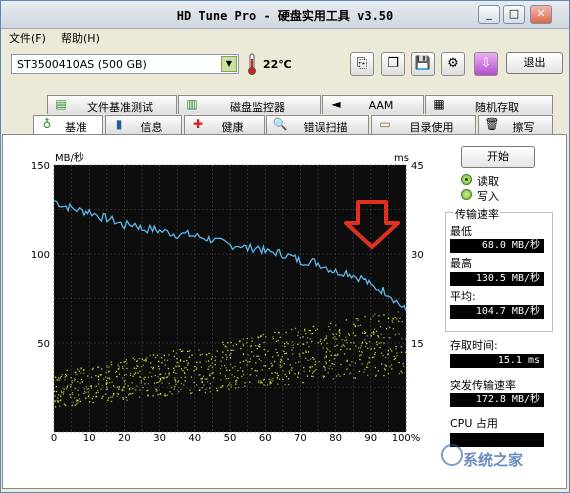  What do you see at coordinates (506, 195) in the screenshot?
I see `write-radio: 写入` at bounding box center [506, 195].